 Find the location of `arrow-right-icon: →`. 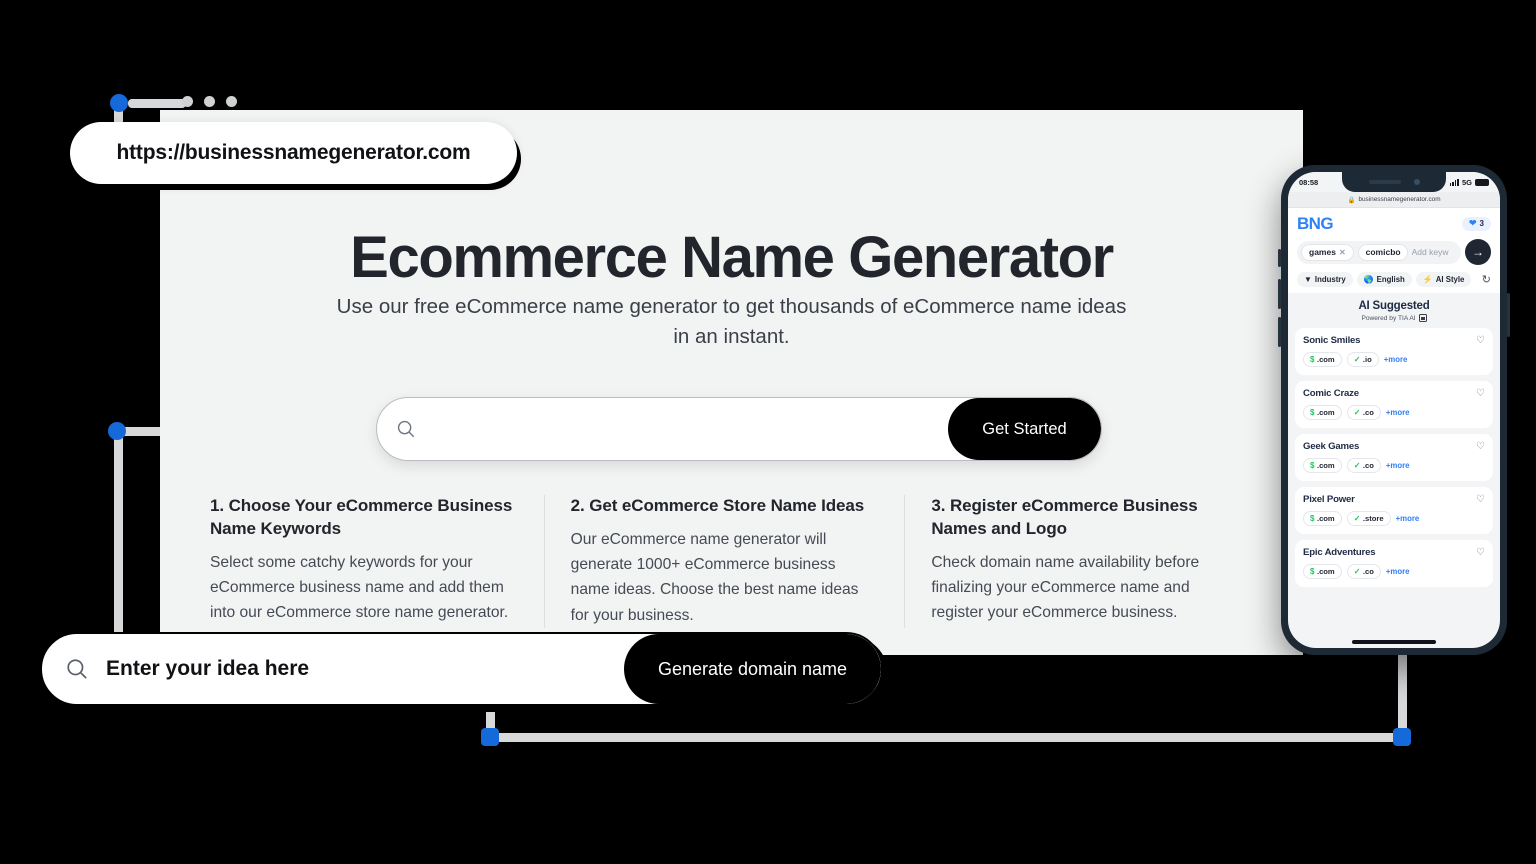

arrow-right-icon: → is located at coordinates (1478, 252).